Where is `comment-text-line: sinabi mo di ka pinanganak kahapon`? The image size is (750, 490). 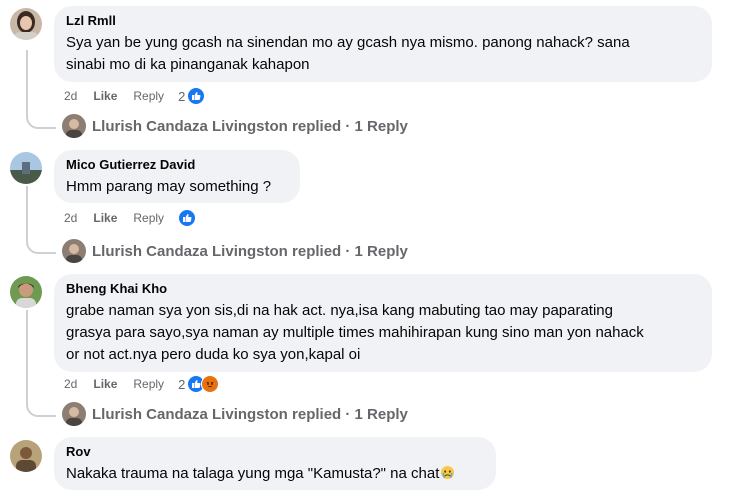 comment-text-line: sinabi mo di ka pinanganak kahapon is located at coordinates (188, 64).